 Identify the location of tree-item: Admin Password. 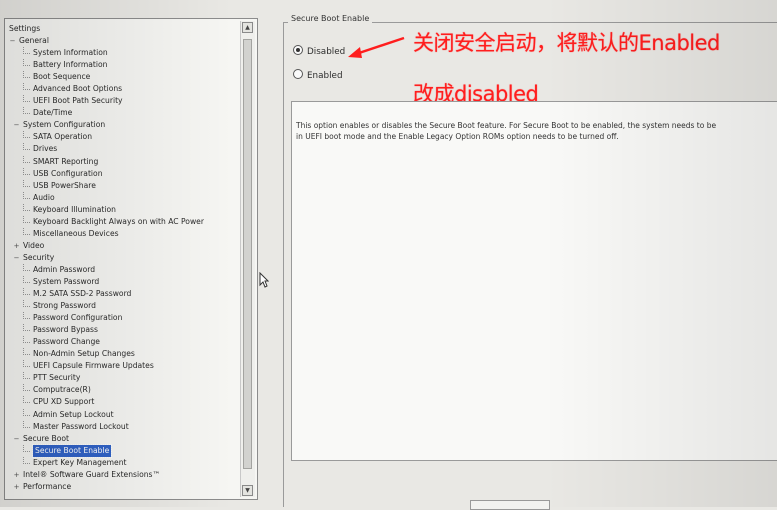
(124, 269).